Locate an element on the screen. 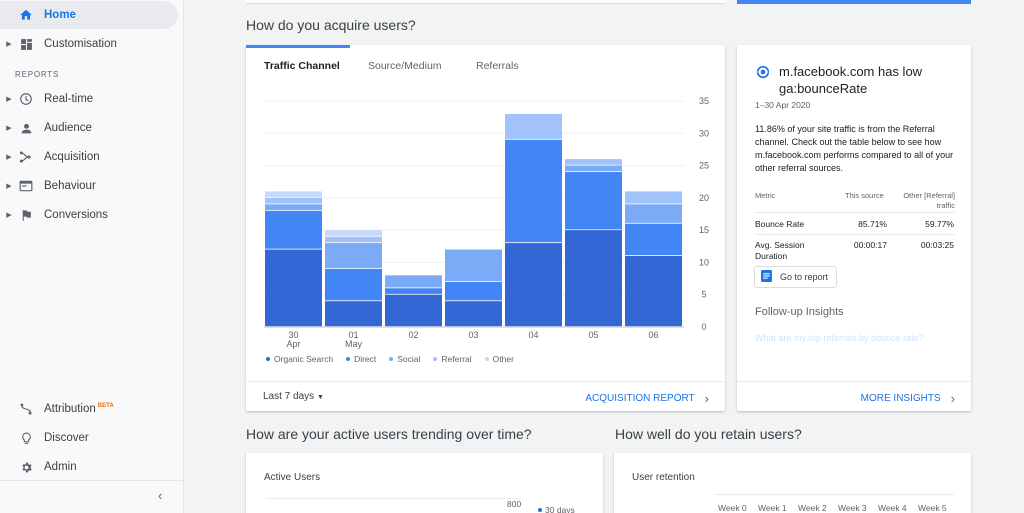 Image resolution: width=1024 pixels, height=513 pixels. week-header: Week 3 is located at coordinates (852, 508).